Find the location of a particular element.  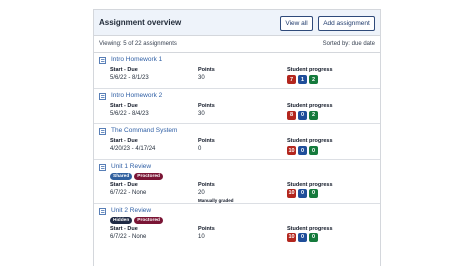

progress-not-started: 8 is located at coordinates (291, 115).